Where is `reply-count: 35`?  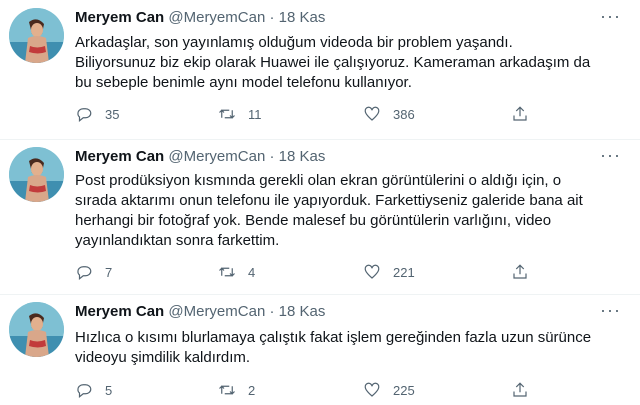 reply-count: 35 is located at coordinates (112, 114).